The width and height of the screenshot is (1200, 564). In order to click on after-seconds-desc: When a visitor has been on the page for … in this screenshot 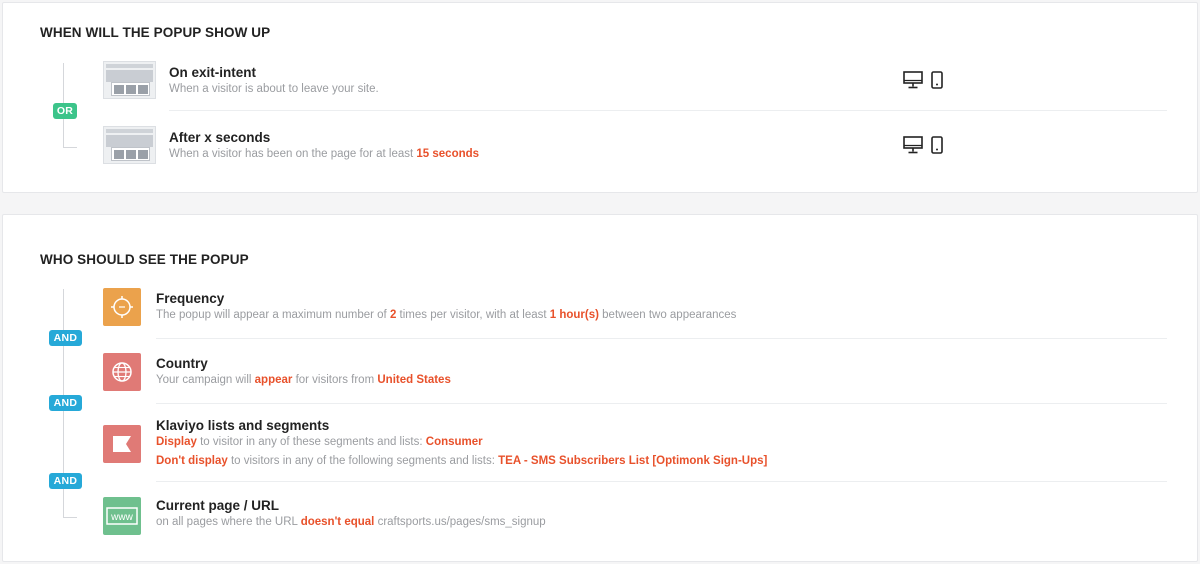, I will do `click(668, 154)`.